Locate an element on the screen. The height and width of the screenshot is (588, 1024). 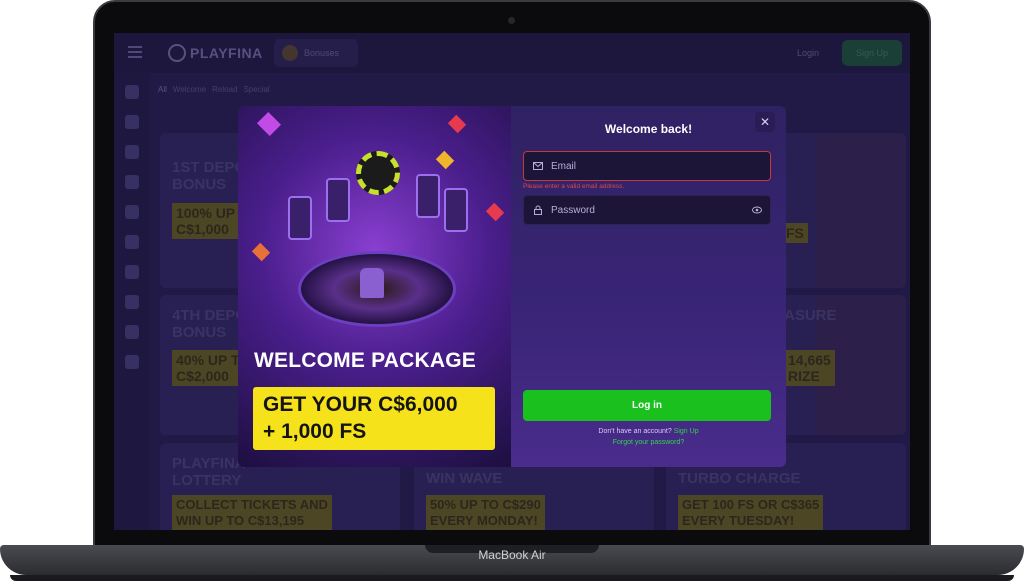
promo-title: WELCOME PACKAGE is located at coordinates (365, 360).